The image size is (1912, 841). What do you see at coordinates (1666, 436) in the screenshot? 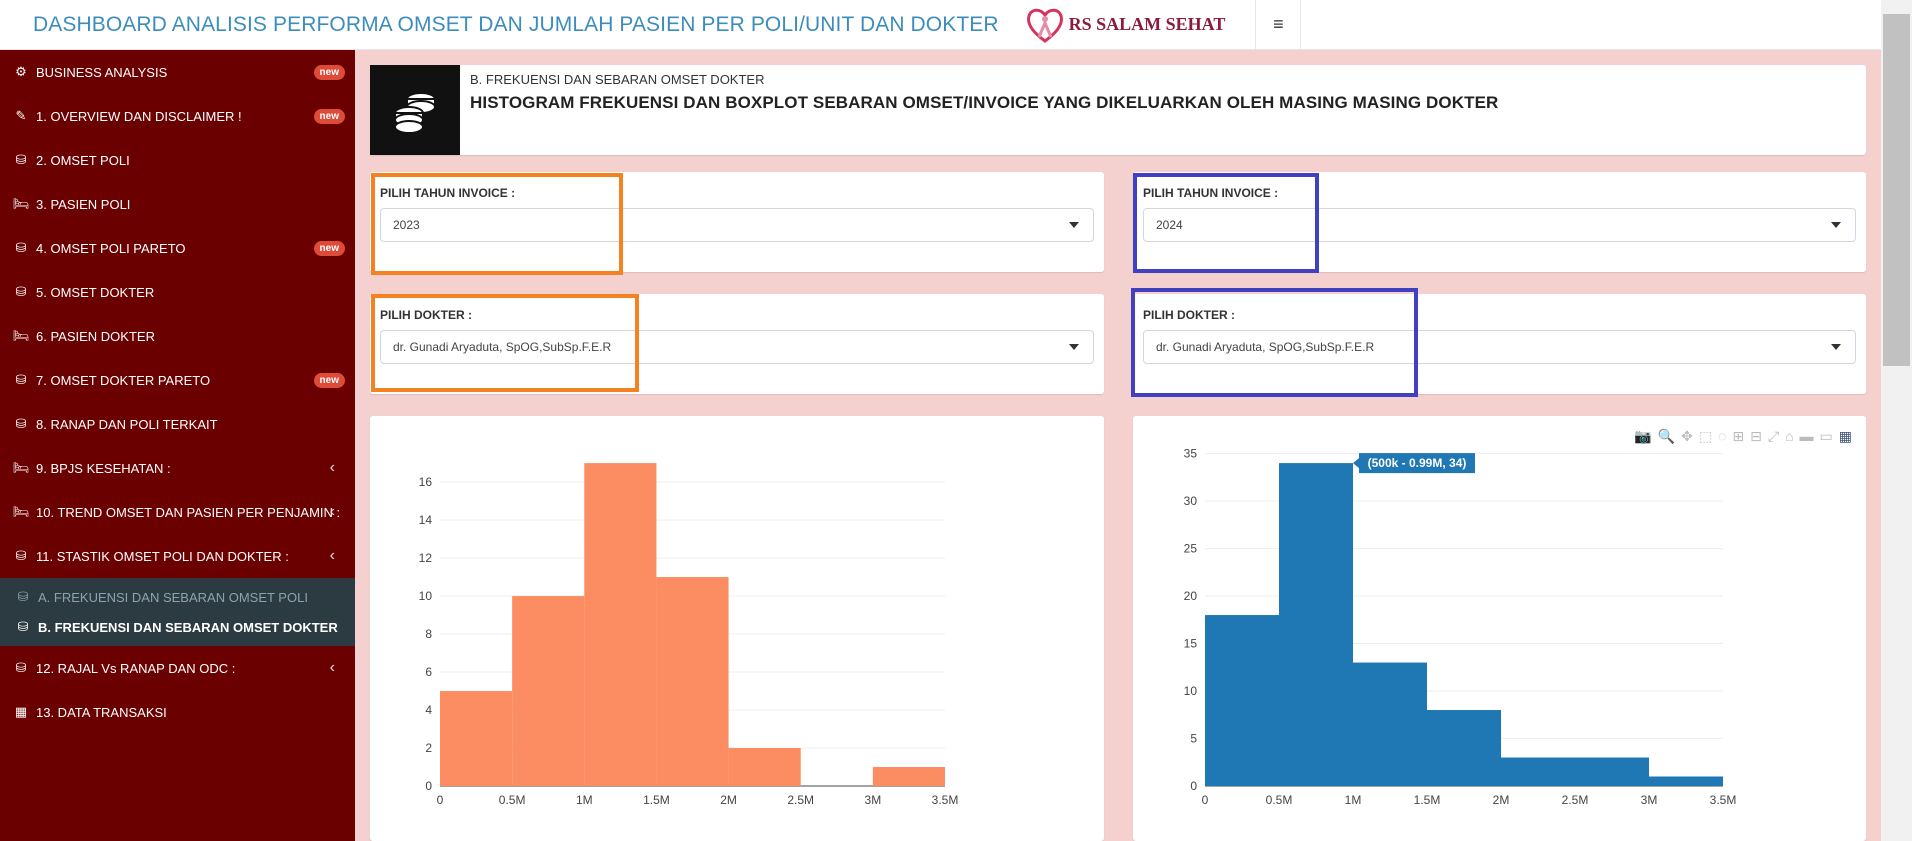
I see `zoom-icon: 🔍` at bounding box center [1666, 436].